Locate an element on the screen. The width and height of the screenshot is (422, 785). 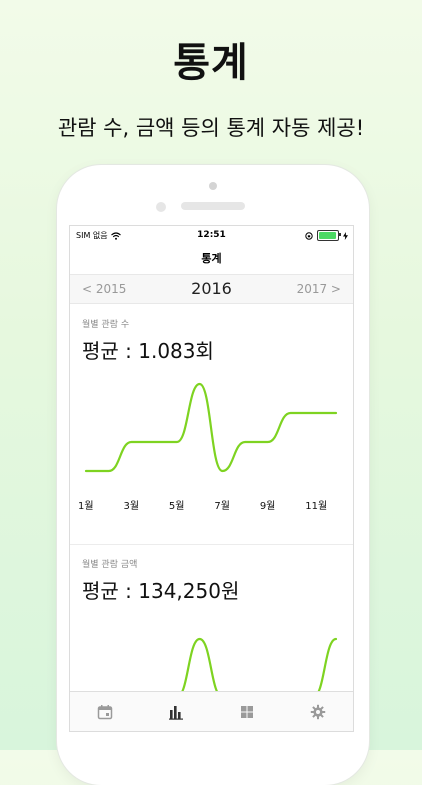
grid-icon is located at coordinates (247, 712).